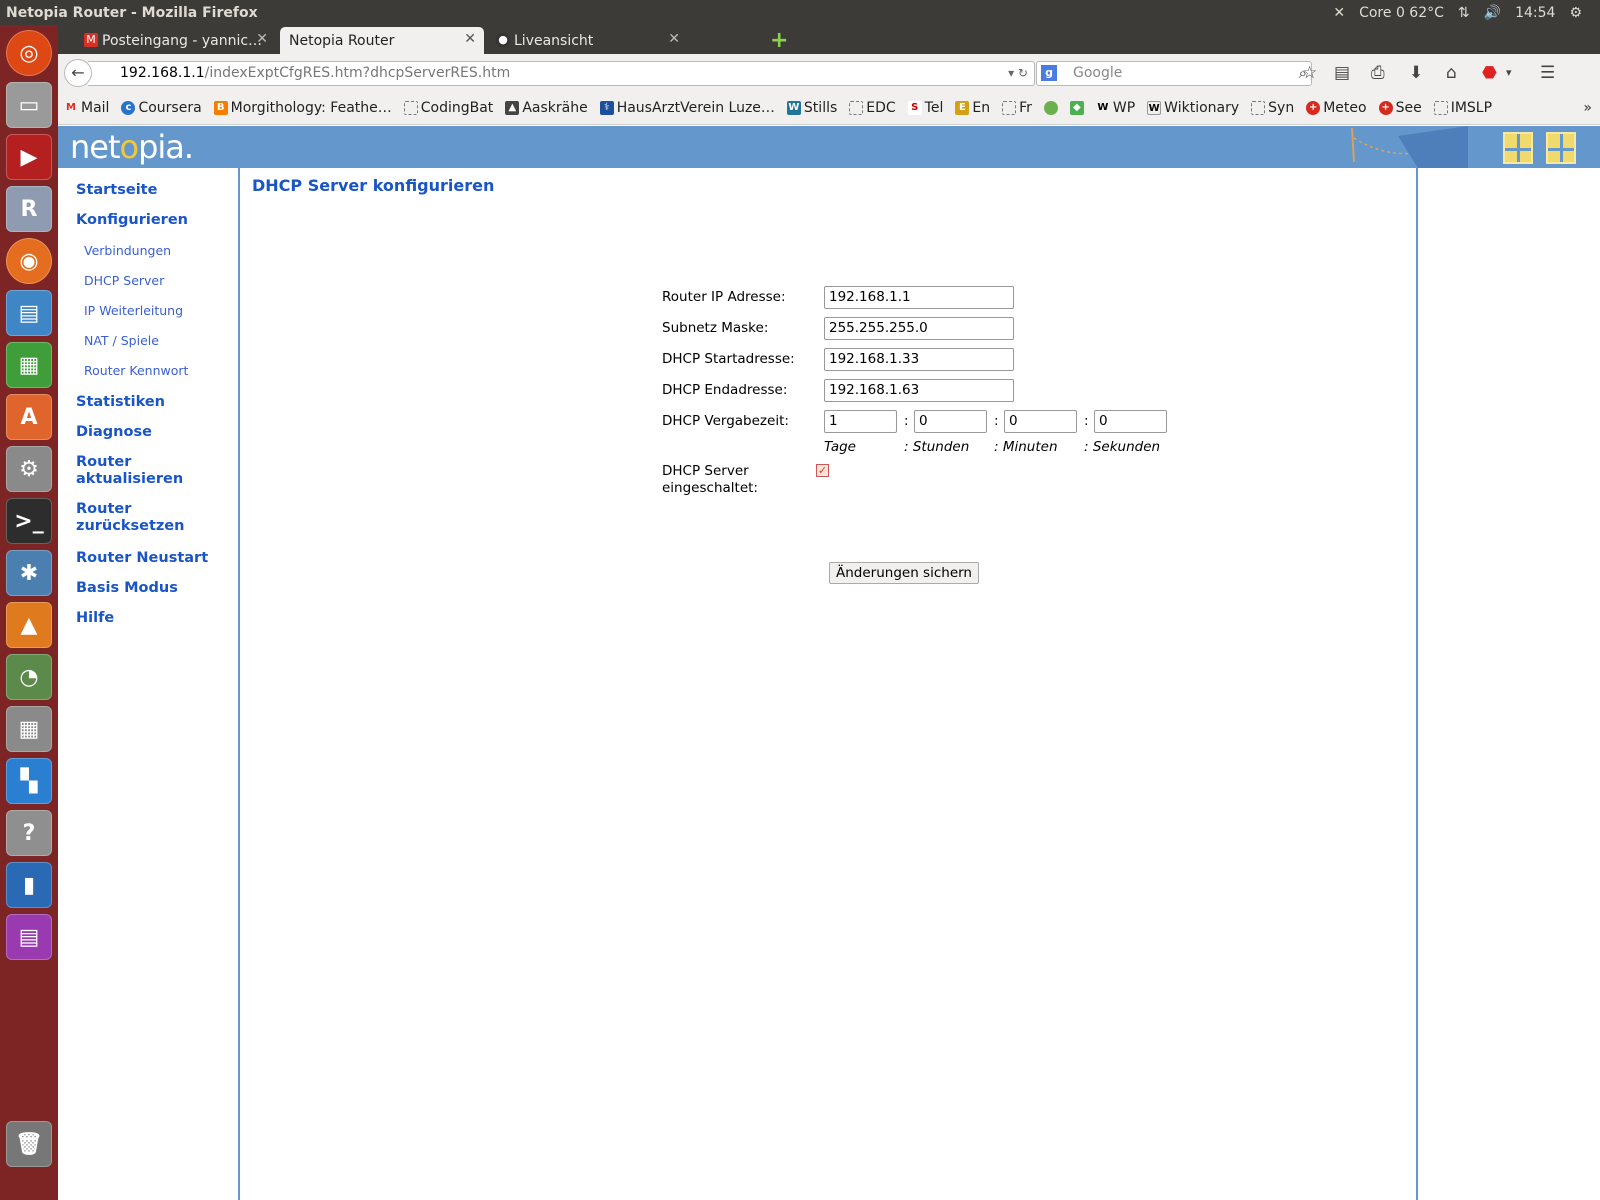 This screenshot has width=1600, height=1200. I want to click on media-player-icon: ▶, so click(29, 157).